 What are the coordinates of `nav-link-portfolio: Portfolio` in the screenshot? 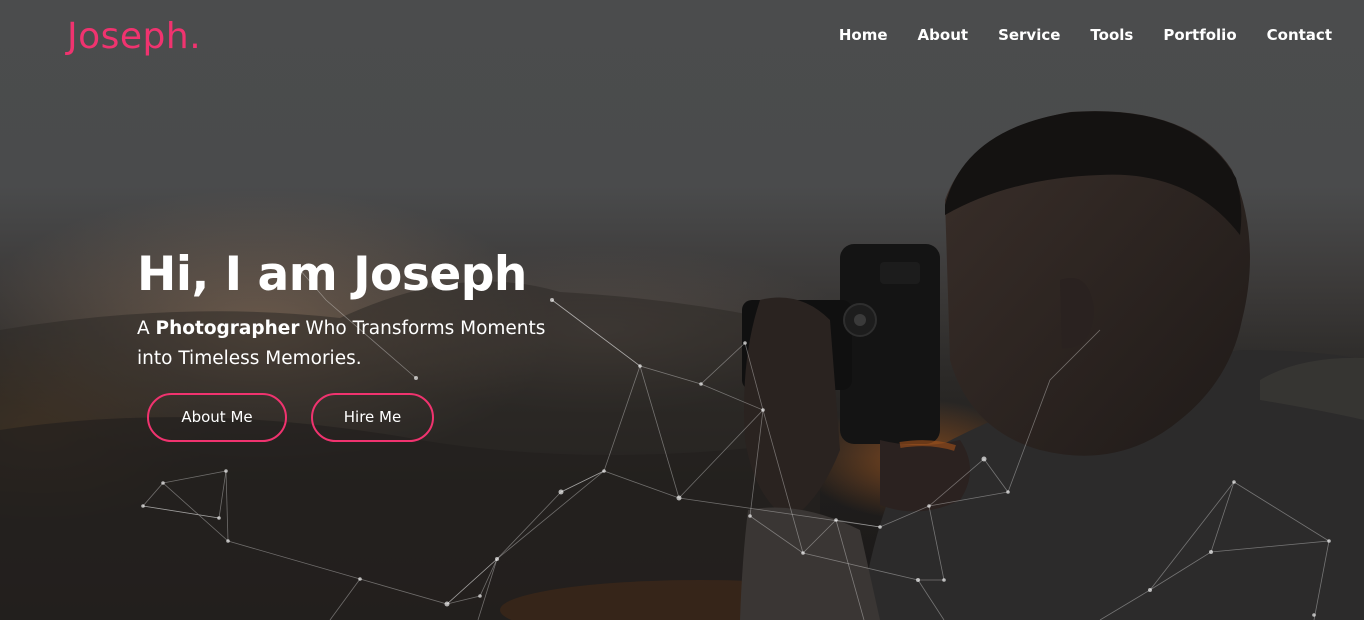 It's located at (1199, 35).